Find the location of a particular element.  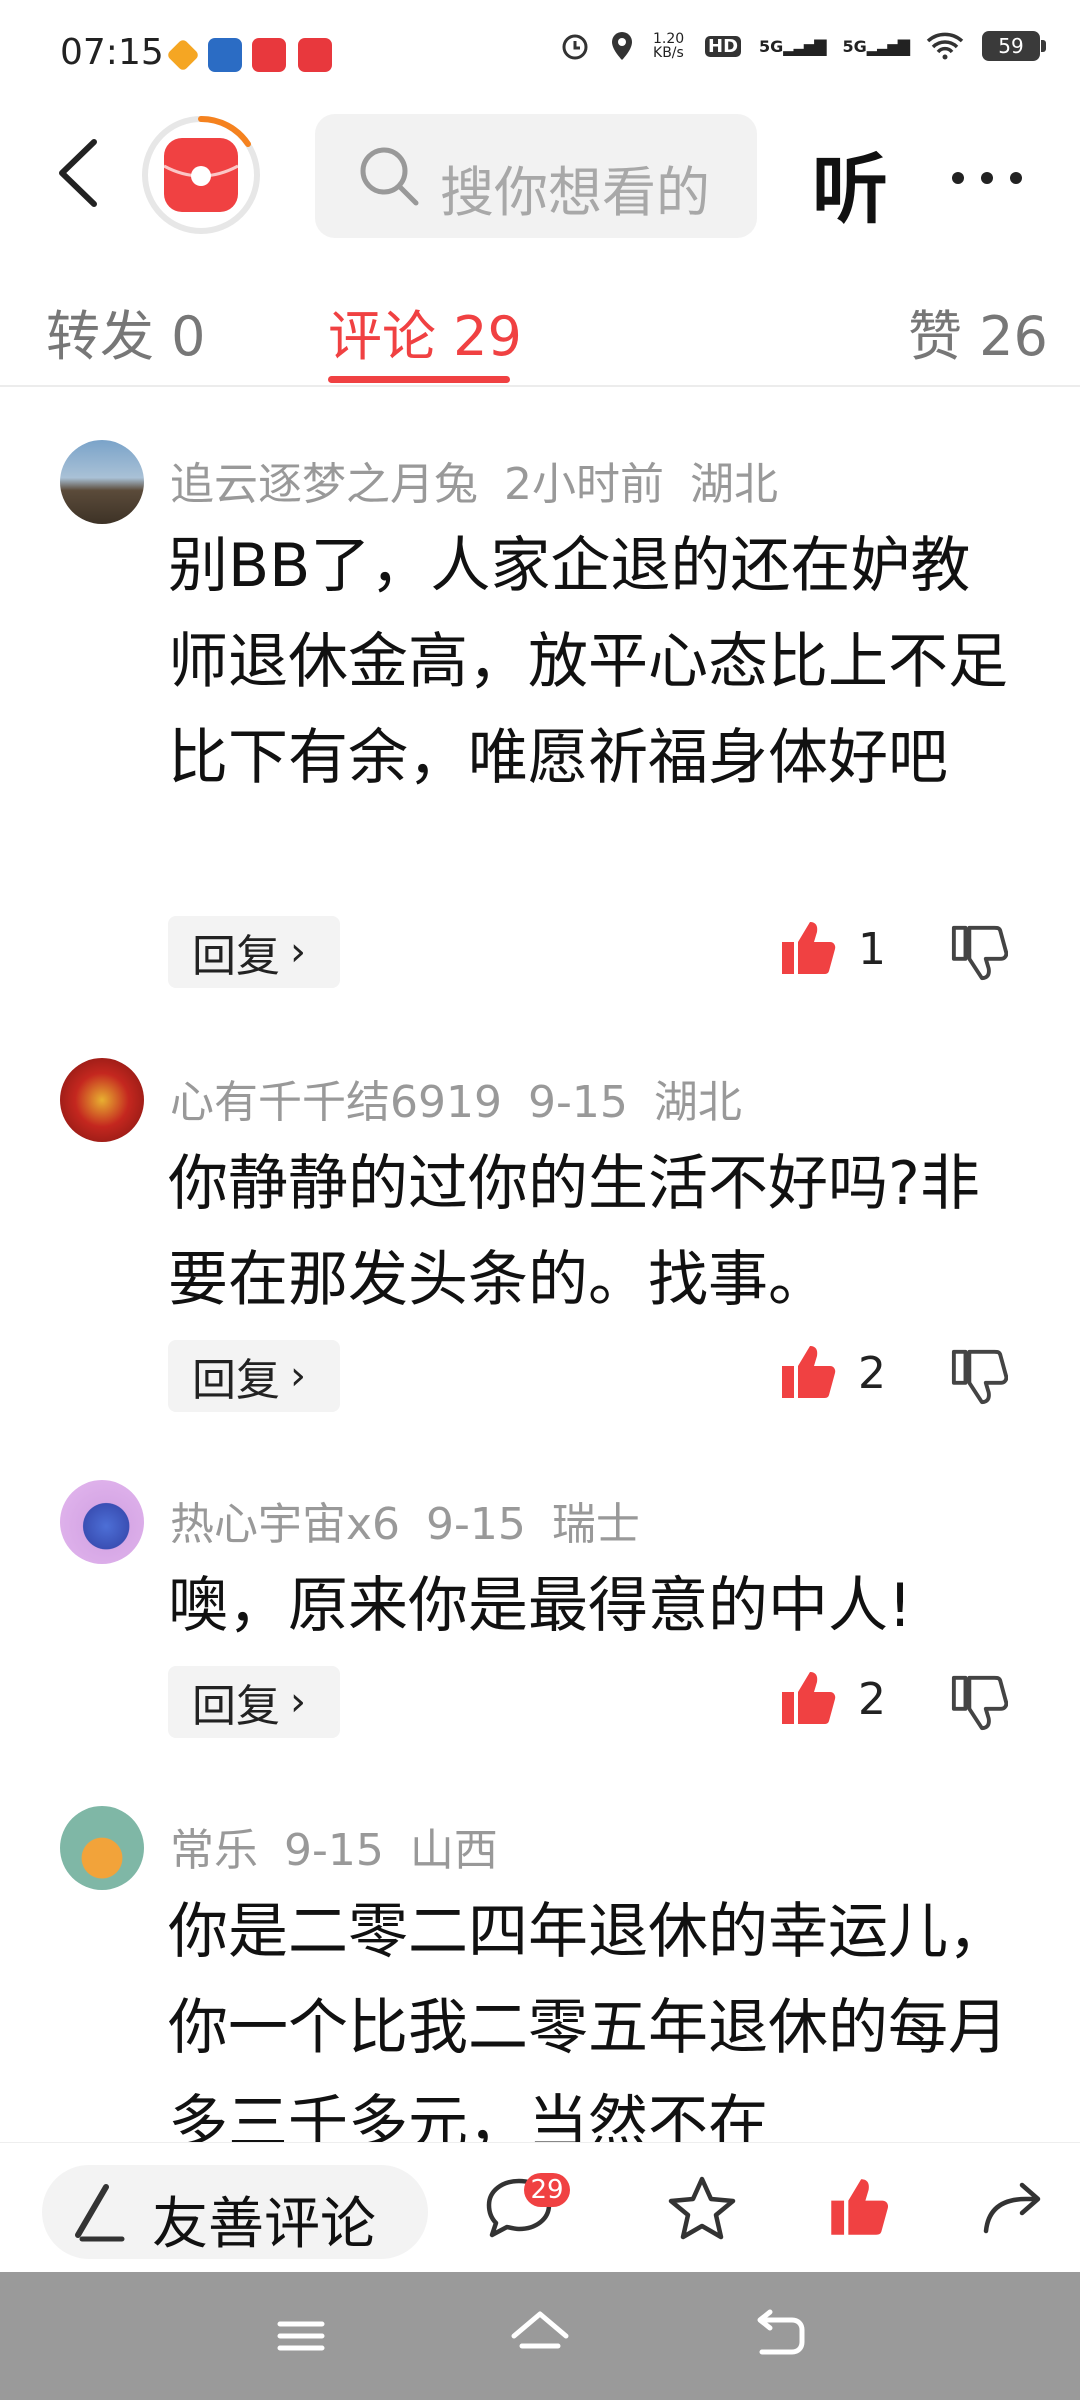

search-bar: 搜你想看的 is located at coordinates (536, 176).